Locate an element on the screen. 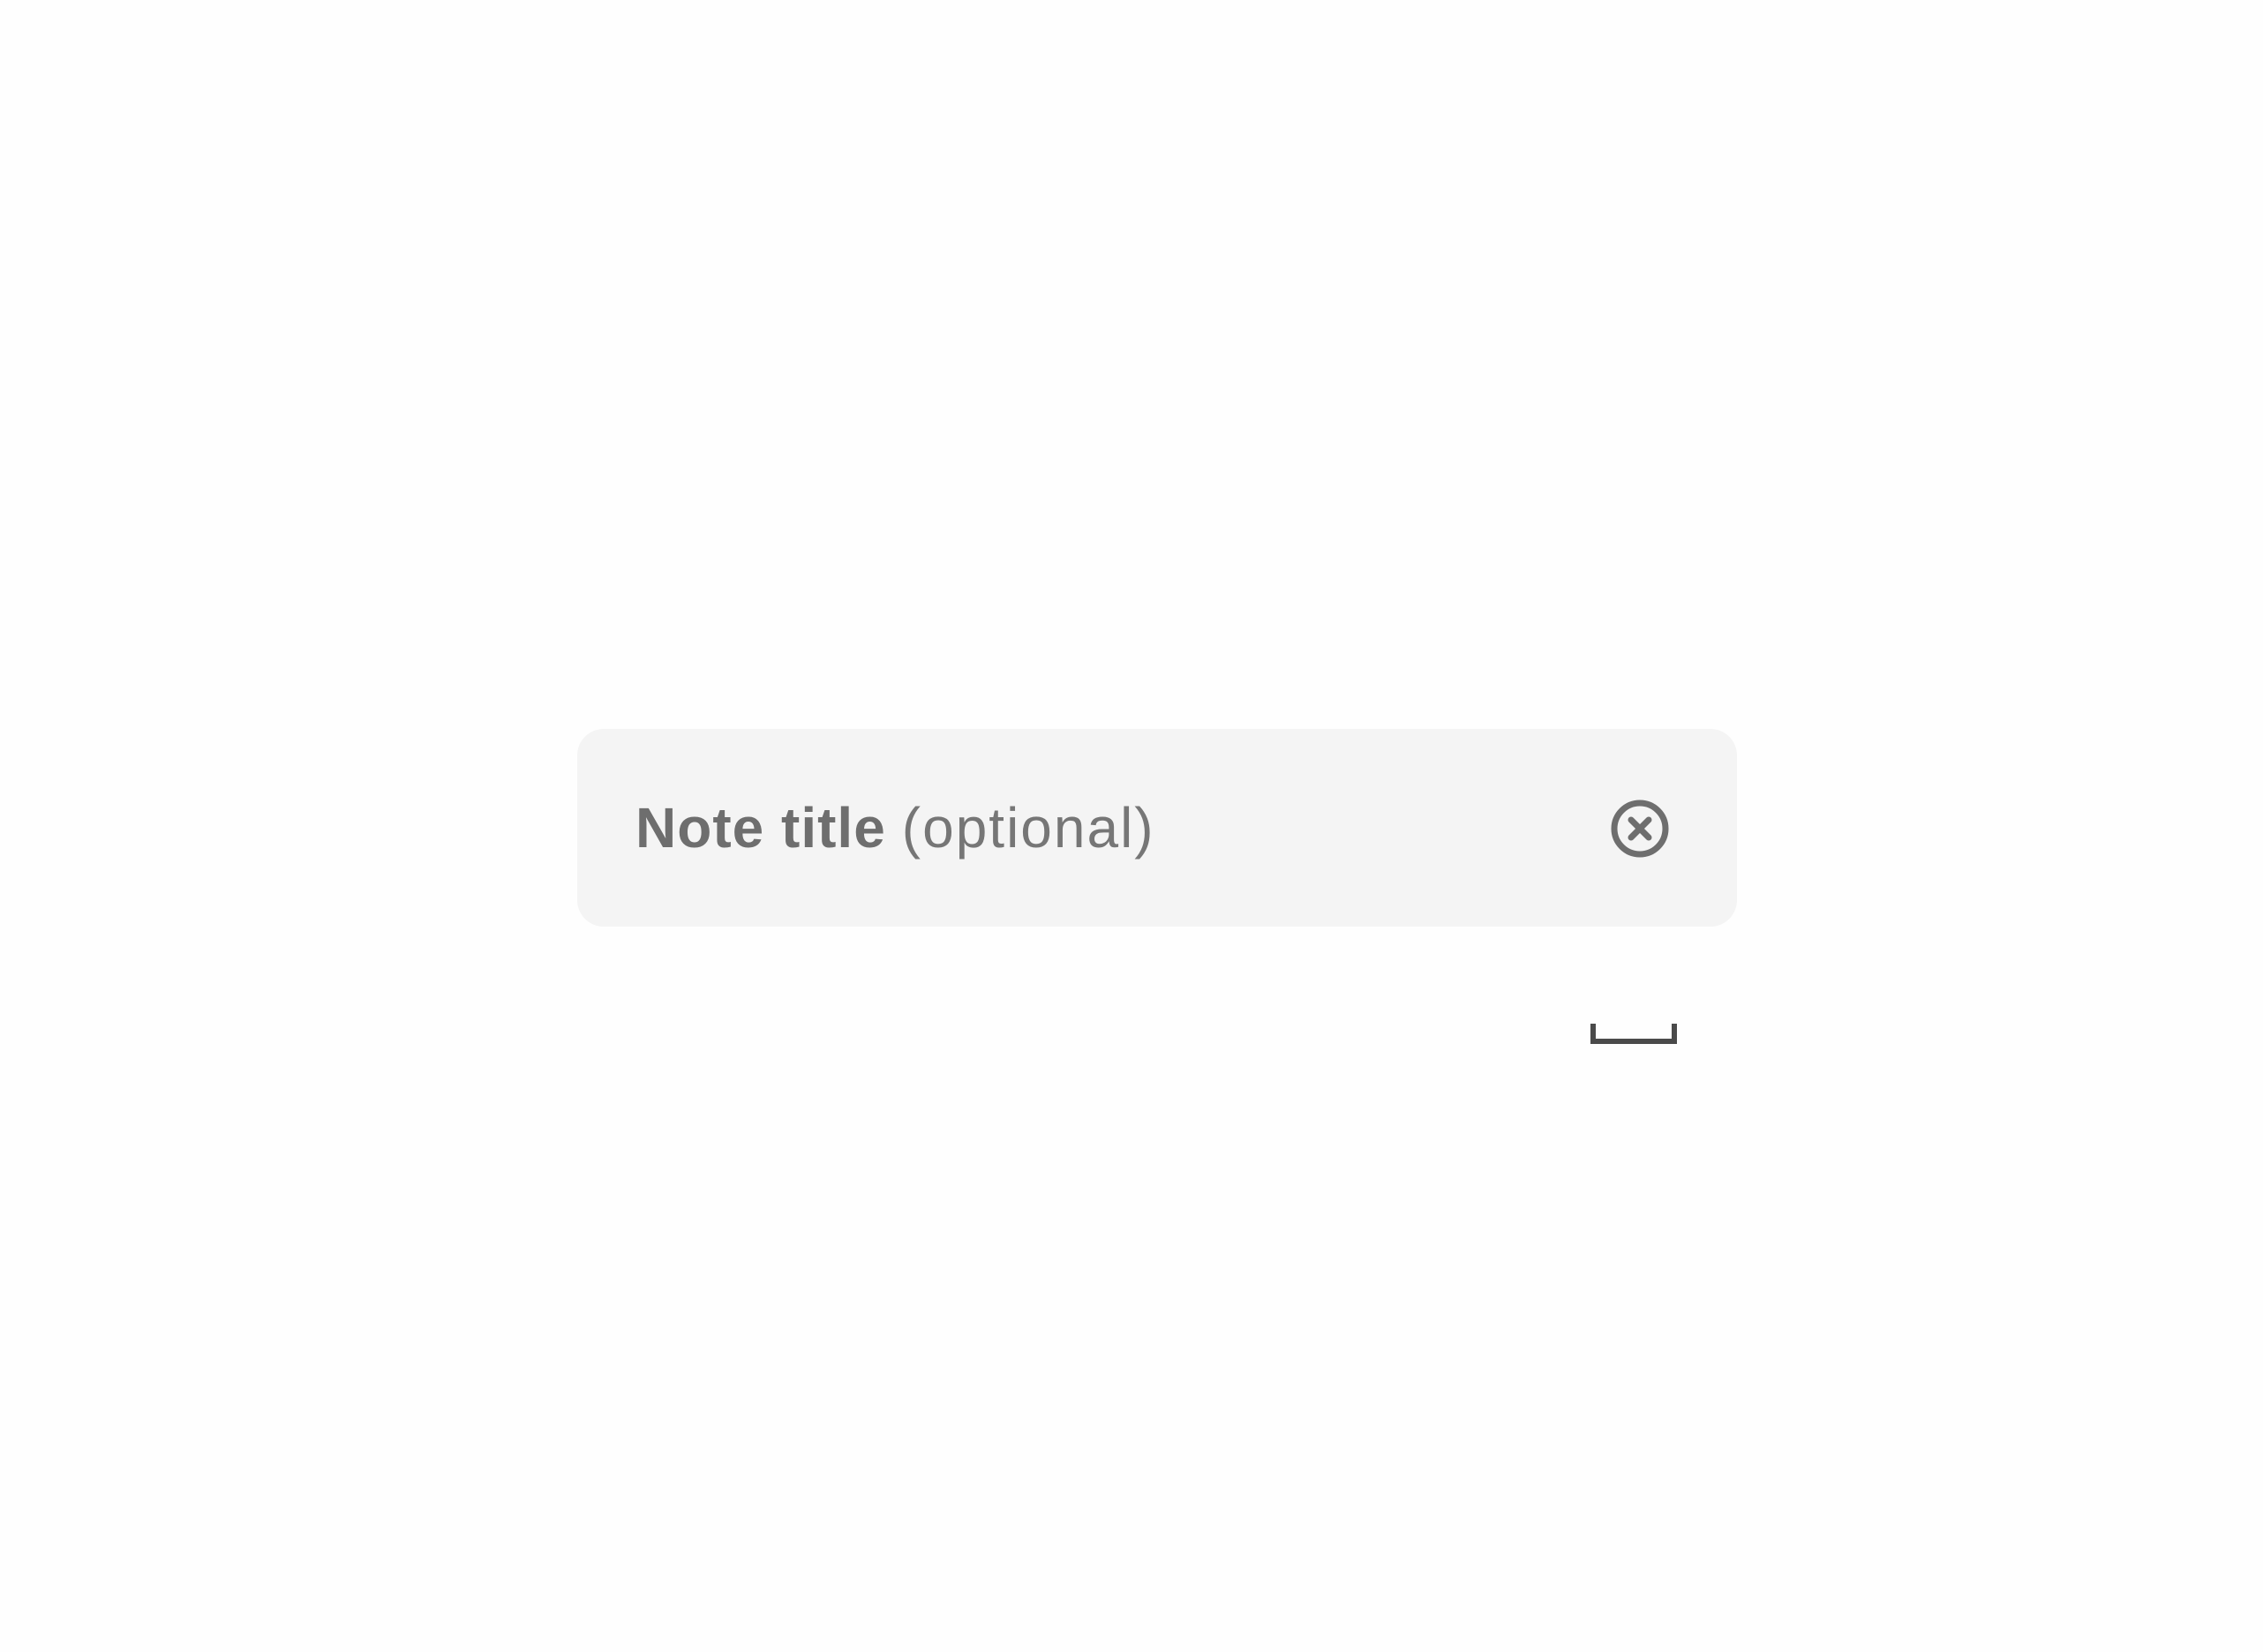 Image resolution: width=2263 pixels, height=1652 pixels. space-key is located at coordinates (1633, 1034).